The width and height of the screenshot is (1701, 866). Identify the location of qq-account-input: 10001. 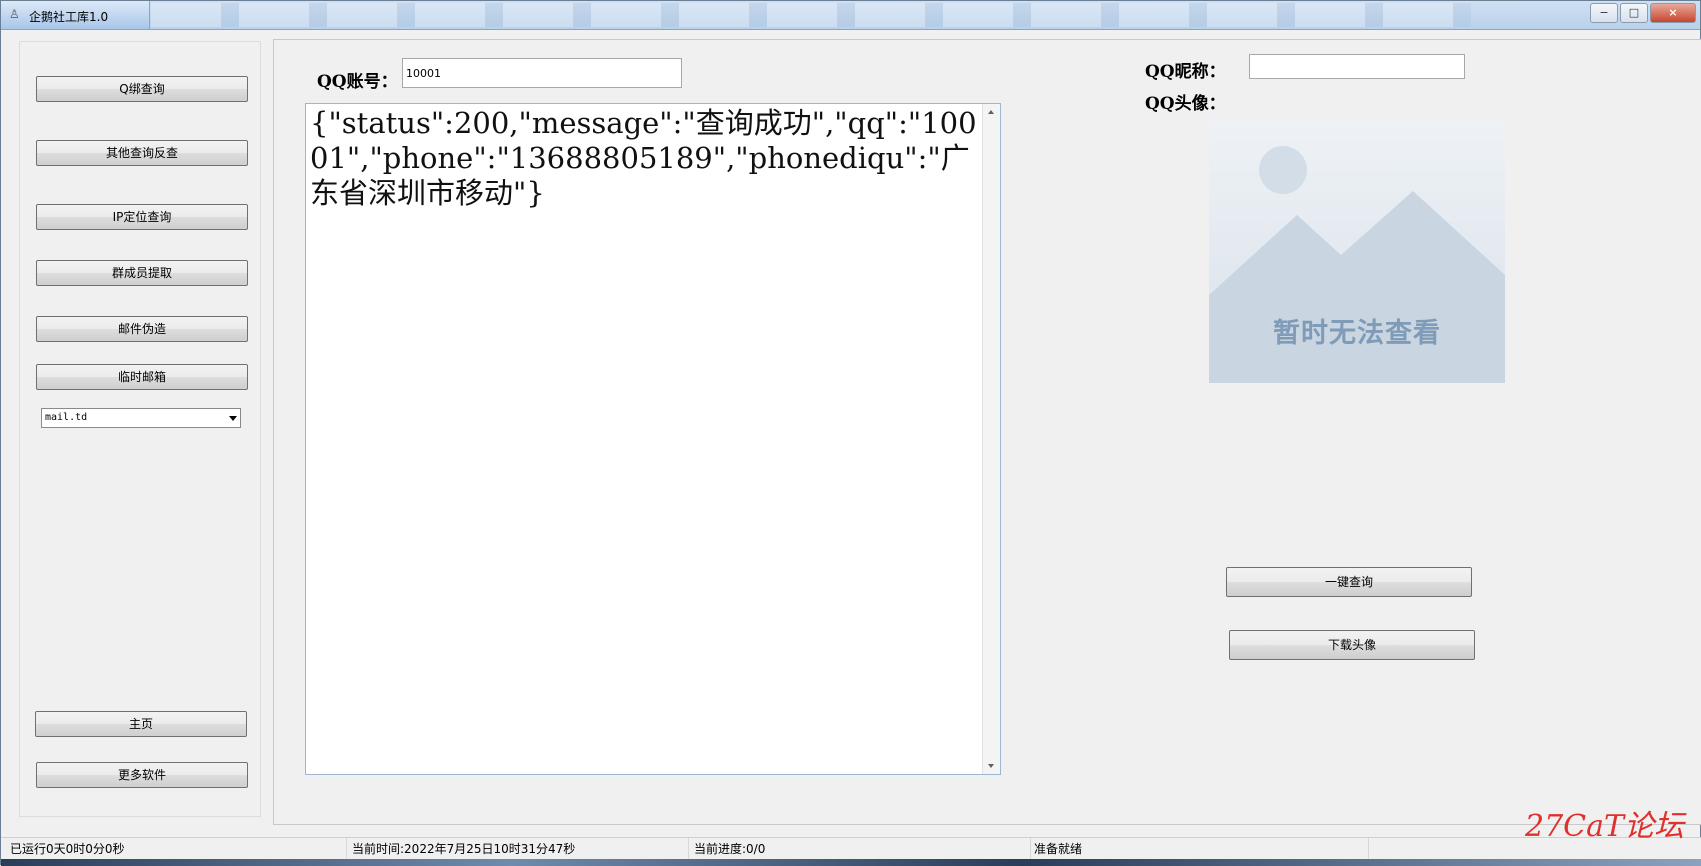
(542, 73).